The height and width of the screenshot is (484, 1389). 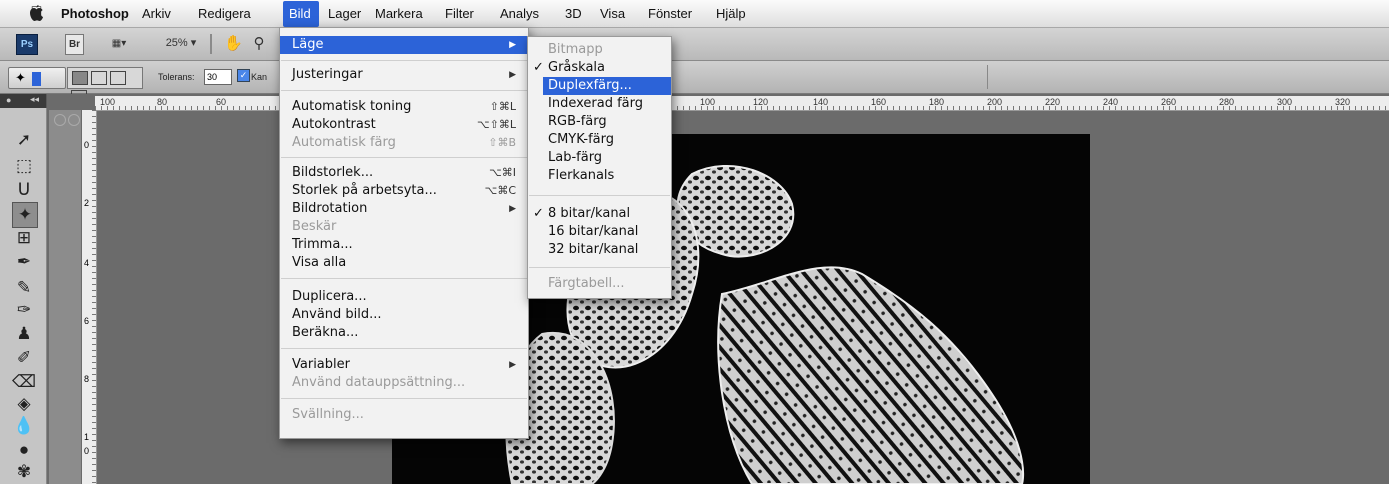 What do you see at coordinates (24, 310) in the screenshot?
I see `brush-tool-icon: ✑` at bounding box center [24, 310].